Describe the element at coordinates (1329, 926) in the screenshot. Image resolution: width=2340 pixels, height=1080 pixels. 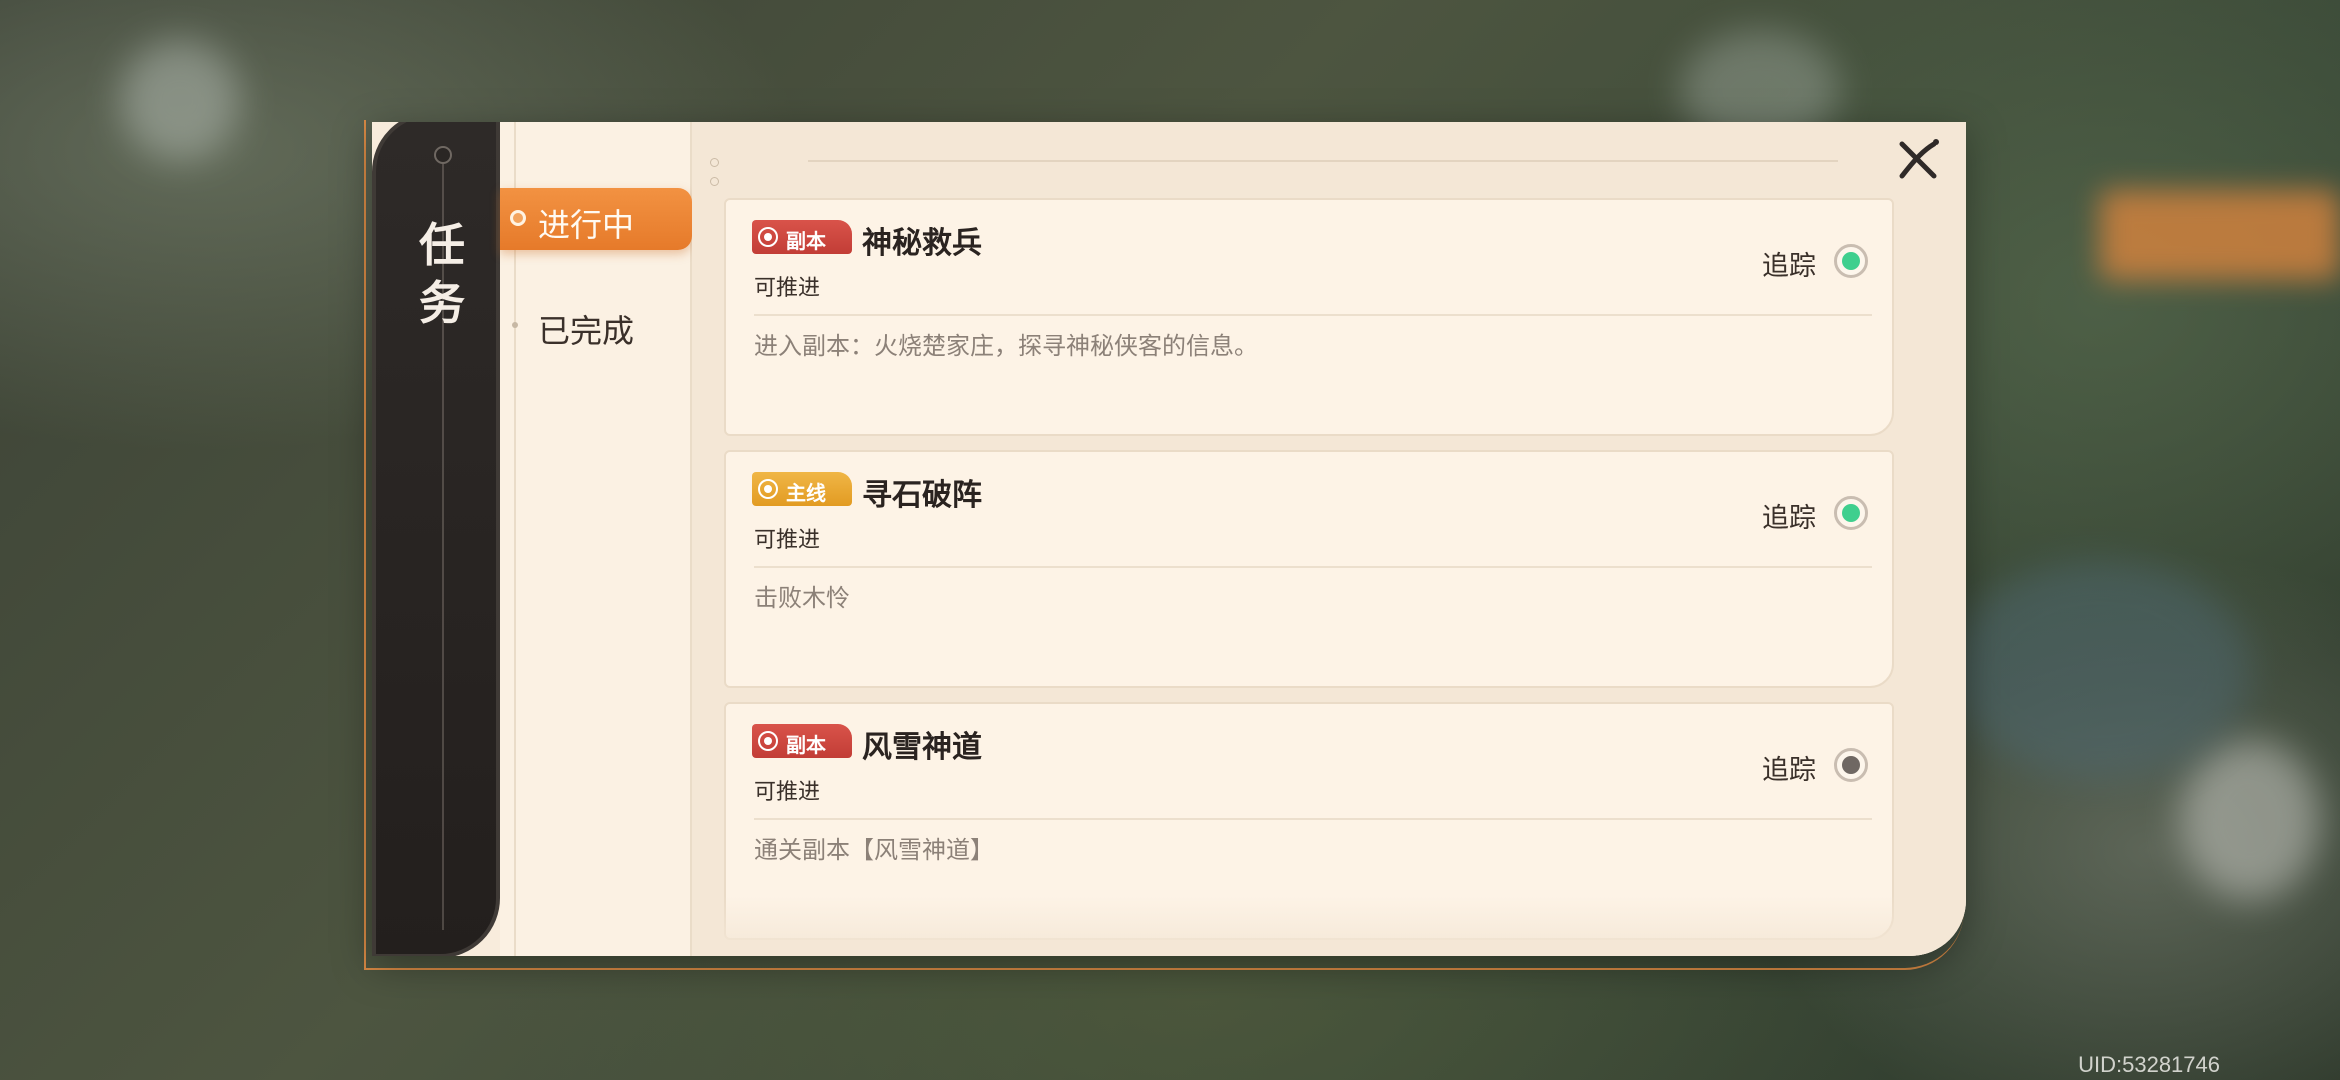
I see `list-fade` at that location.